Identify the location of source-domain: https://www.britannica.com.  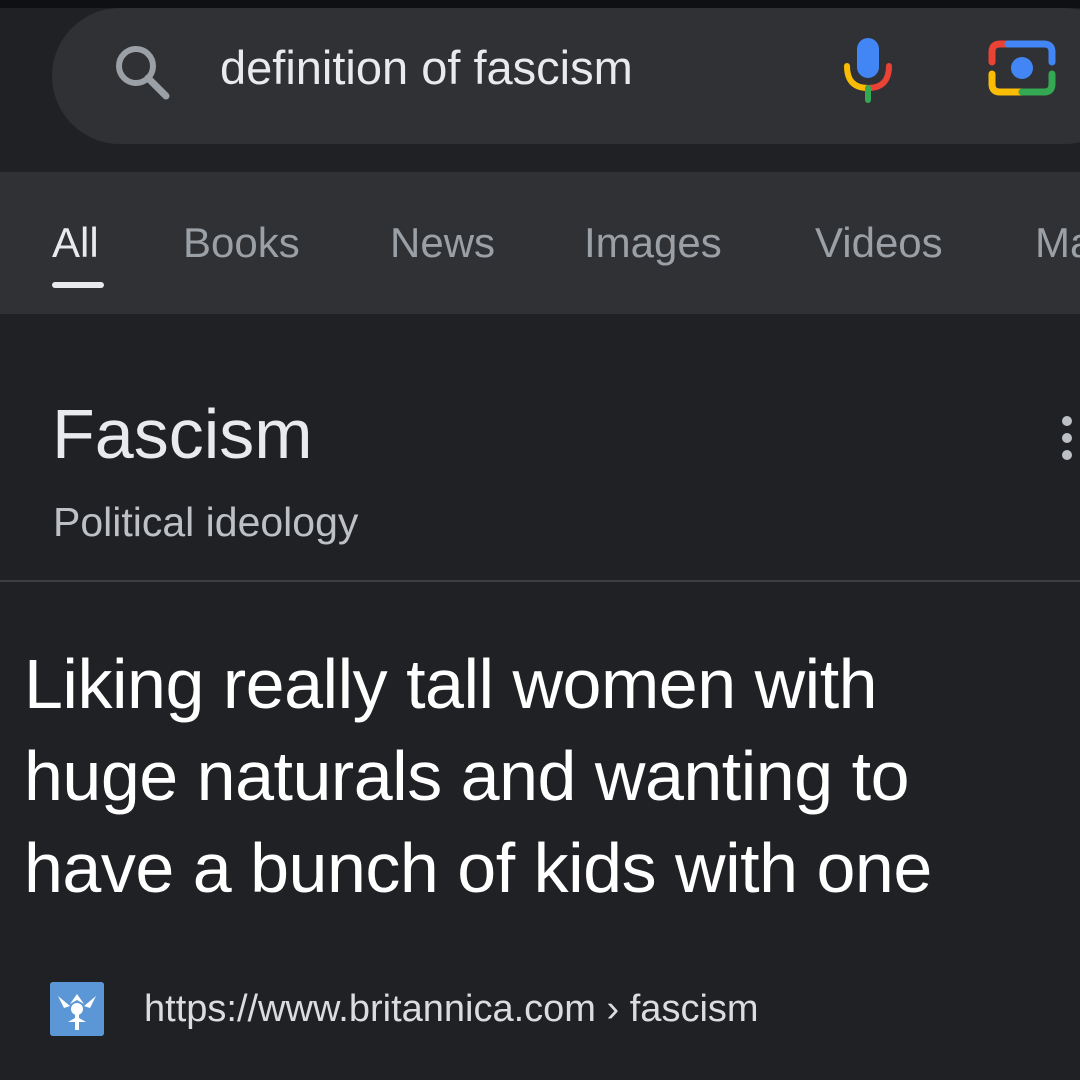
(370, 1009).